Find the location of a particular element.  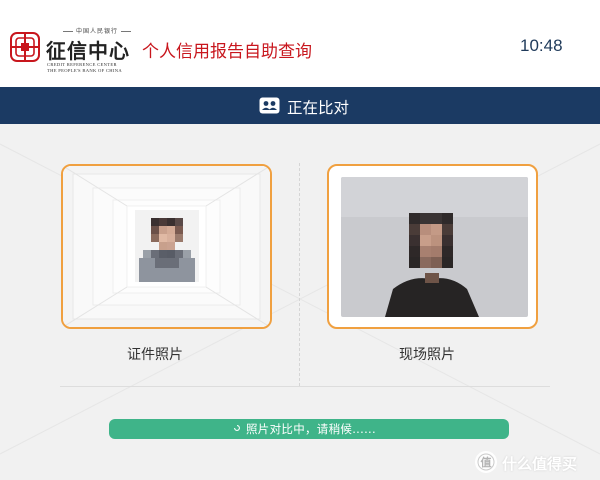

live-photo-image is located at coordinates (434, 247).